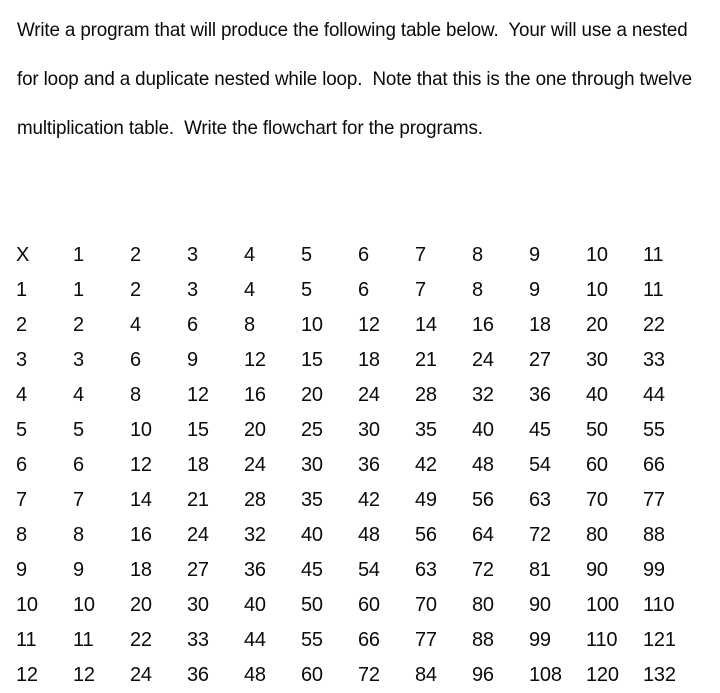 This screenshot has width=720, height=693. What do you see at coordinates (198, 570) in the screenshot?
I see `table-cell: 27` at bounding box center [198, 570].